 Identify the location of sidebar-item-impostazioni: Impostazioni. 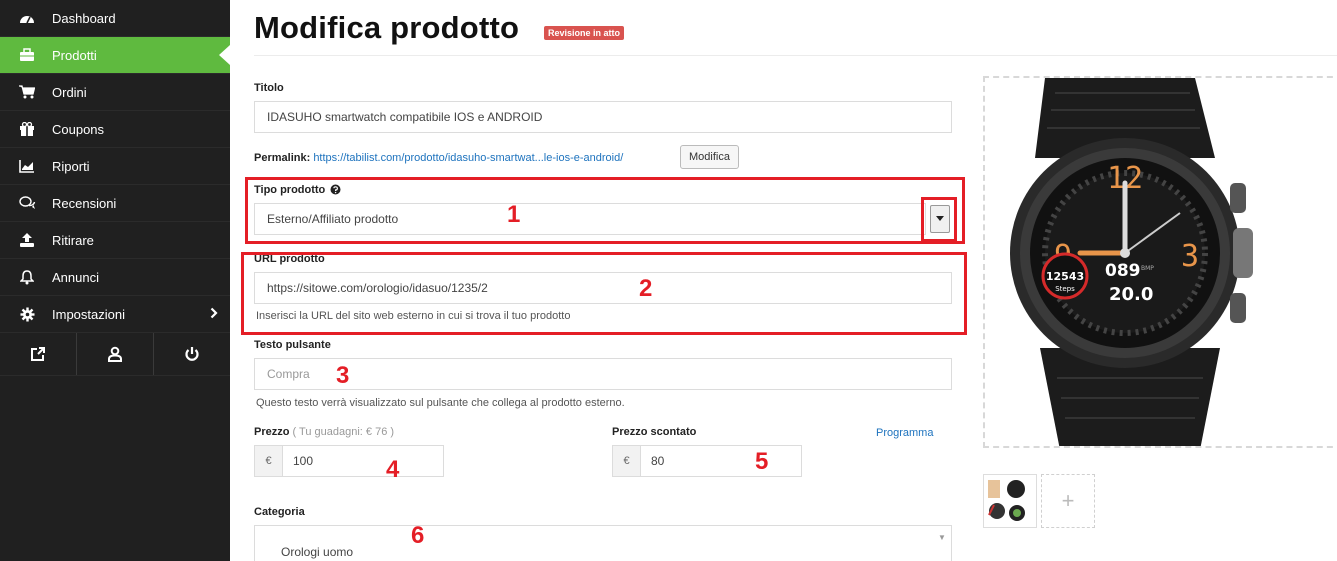
(115, 314).